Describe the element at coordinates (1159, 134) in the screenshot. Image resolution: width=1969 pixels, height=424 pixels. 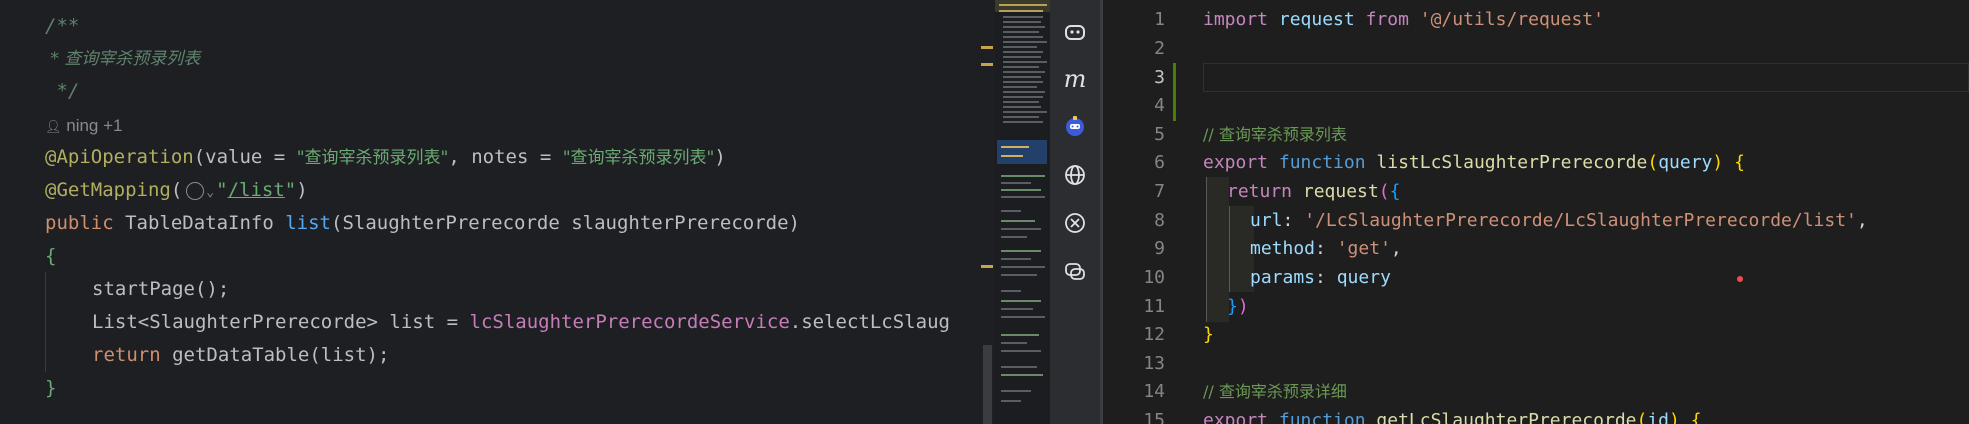
I see `line-number: 5` at that location.